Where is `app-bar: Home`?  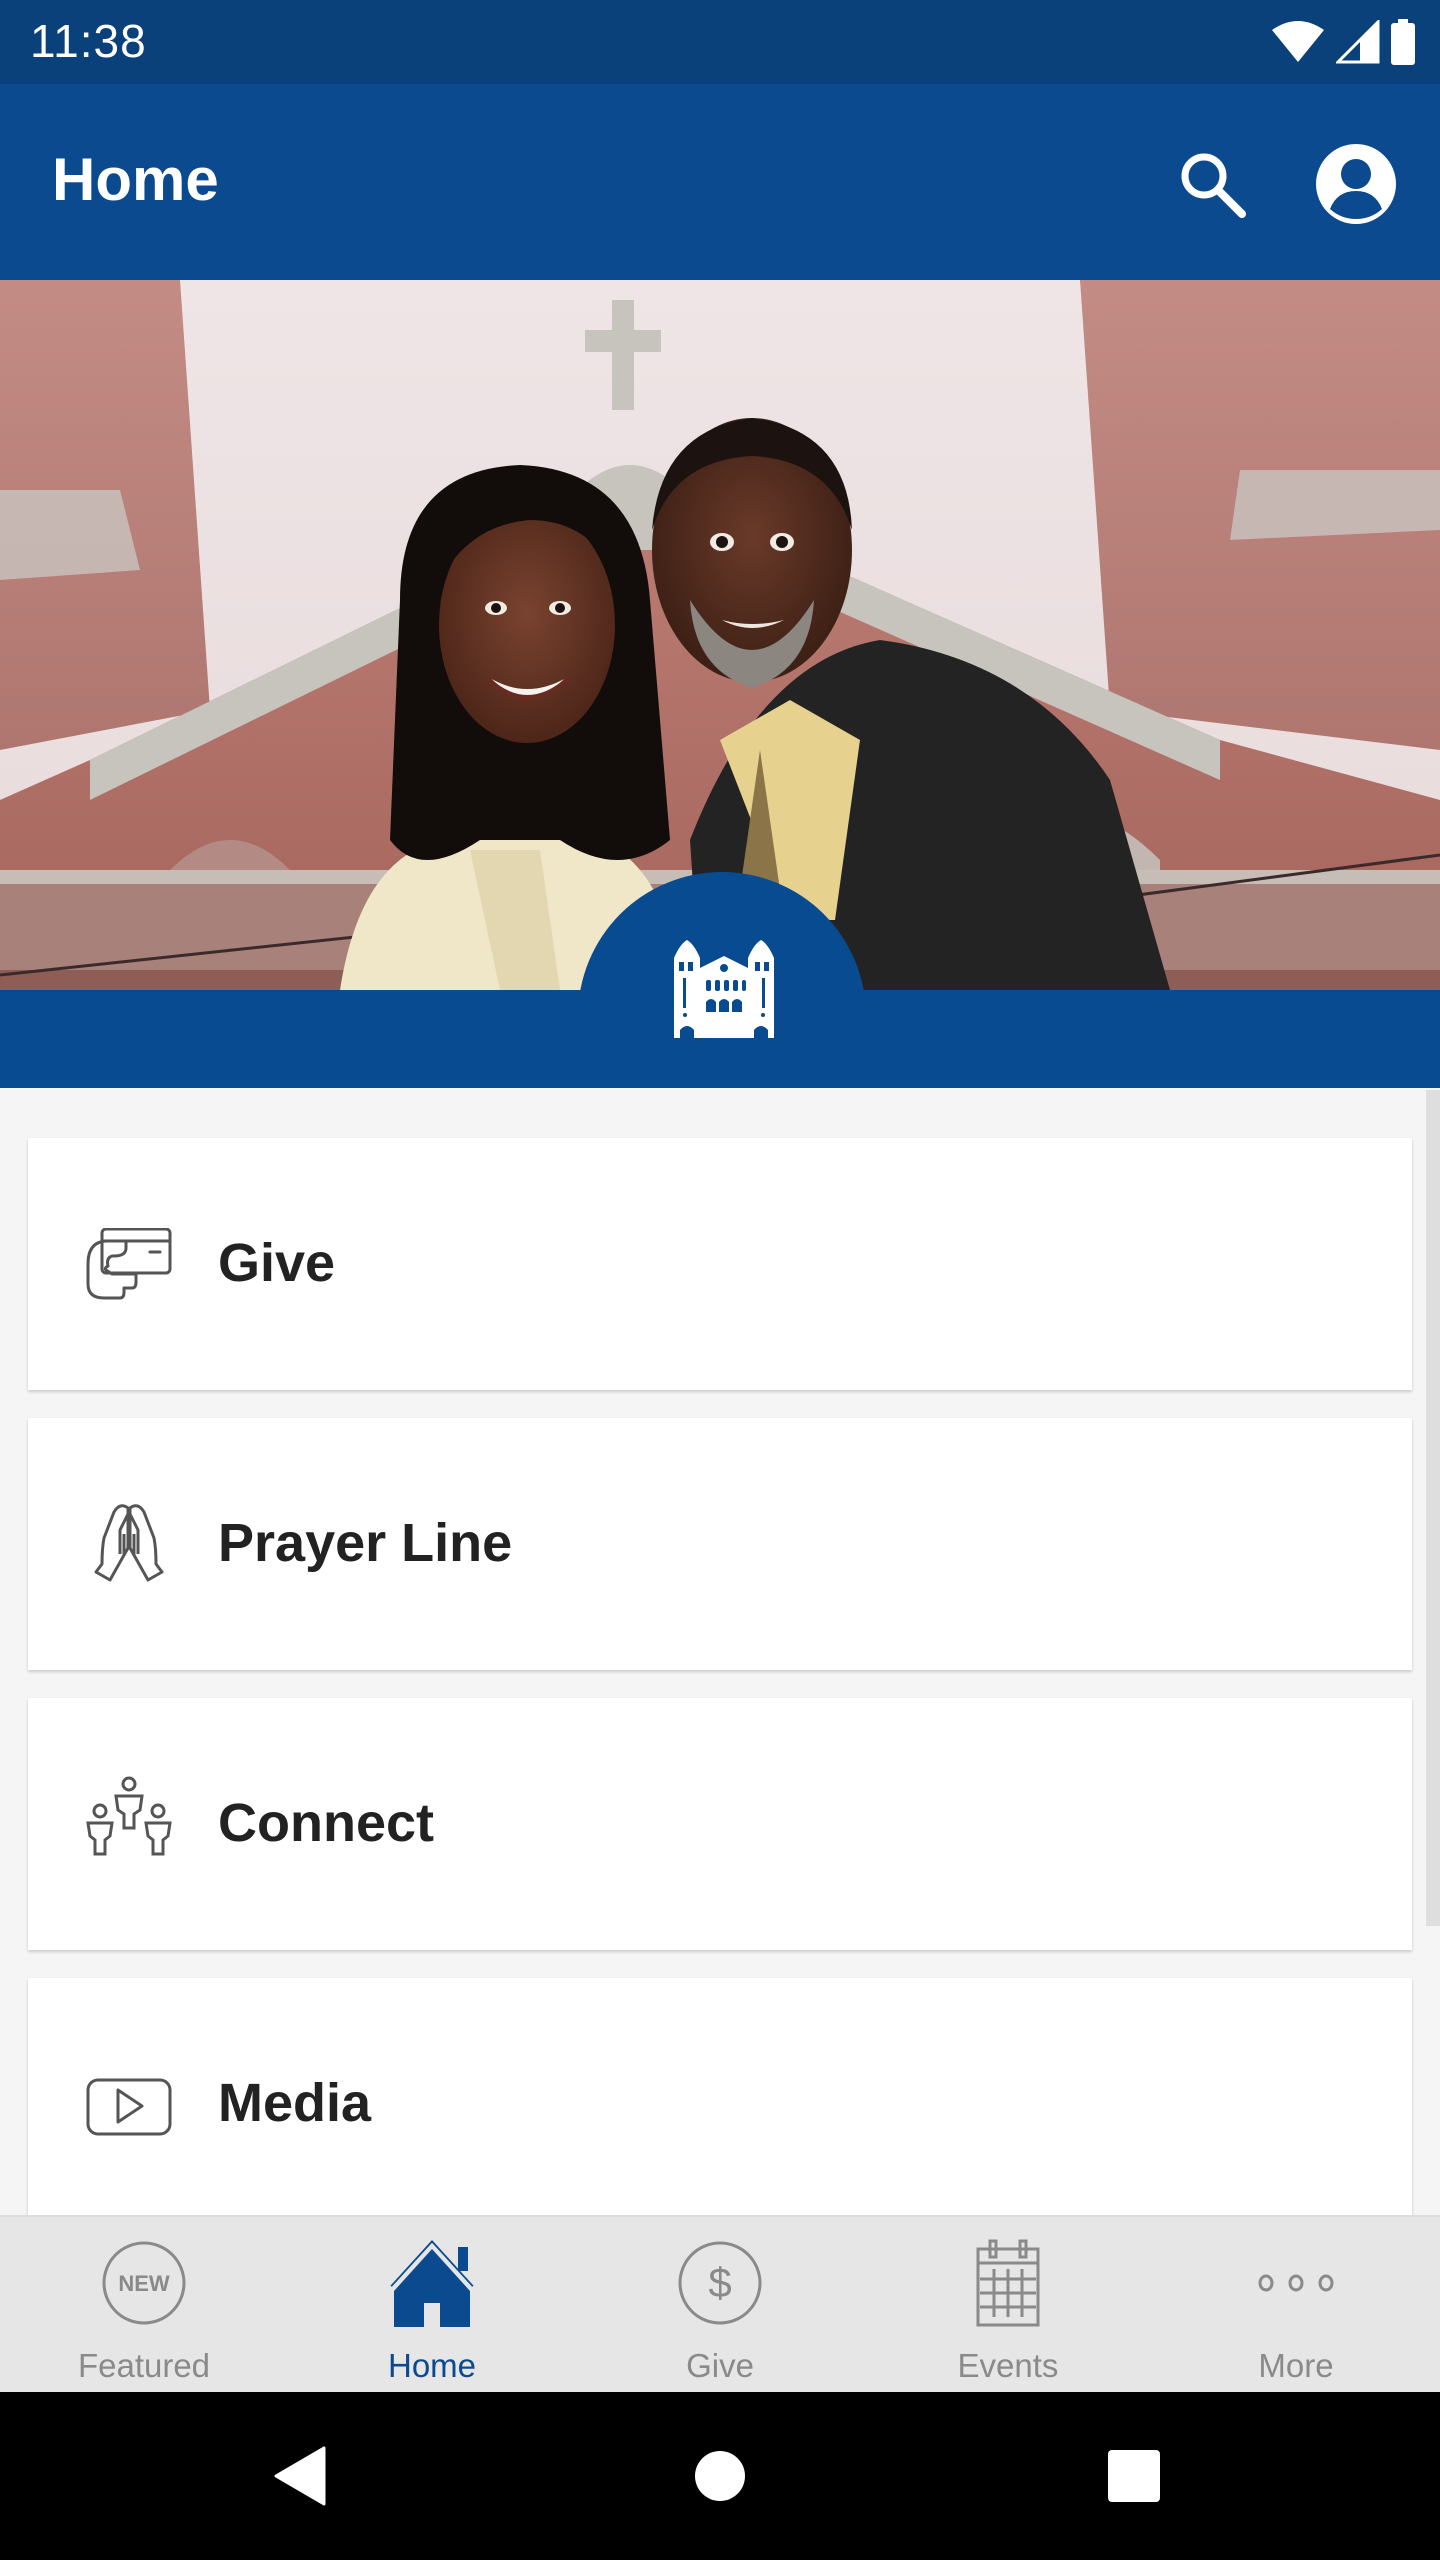
app-bar: Home is located at coordinates (720, 182).